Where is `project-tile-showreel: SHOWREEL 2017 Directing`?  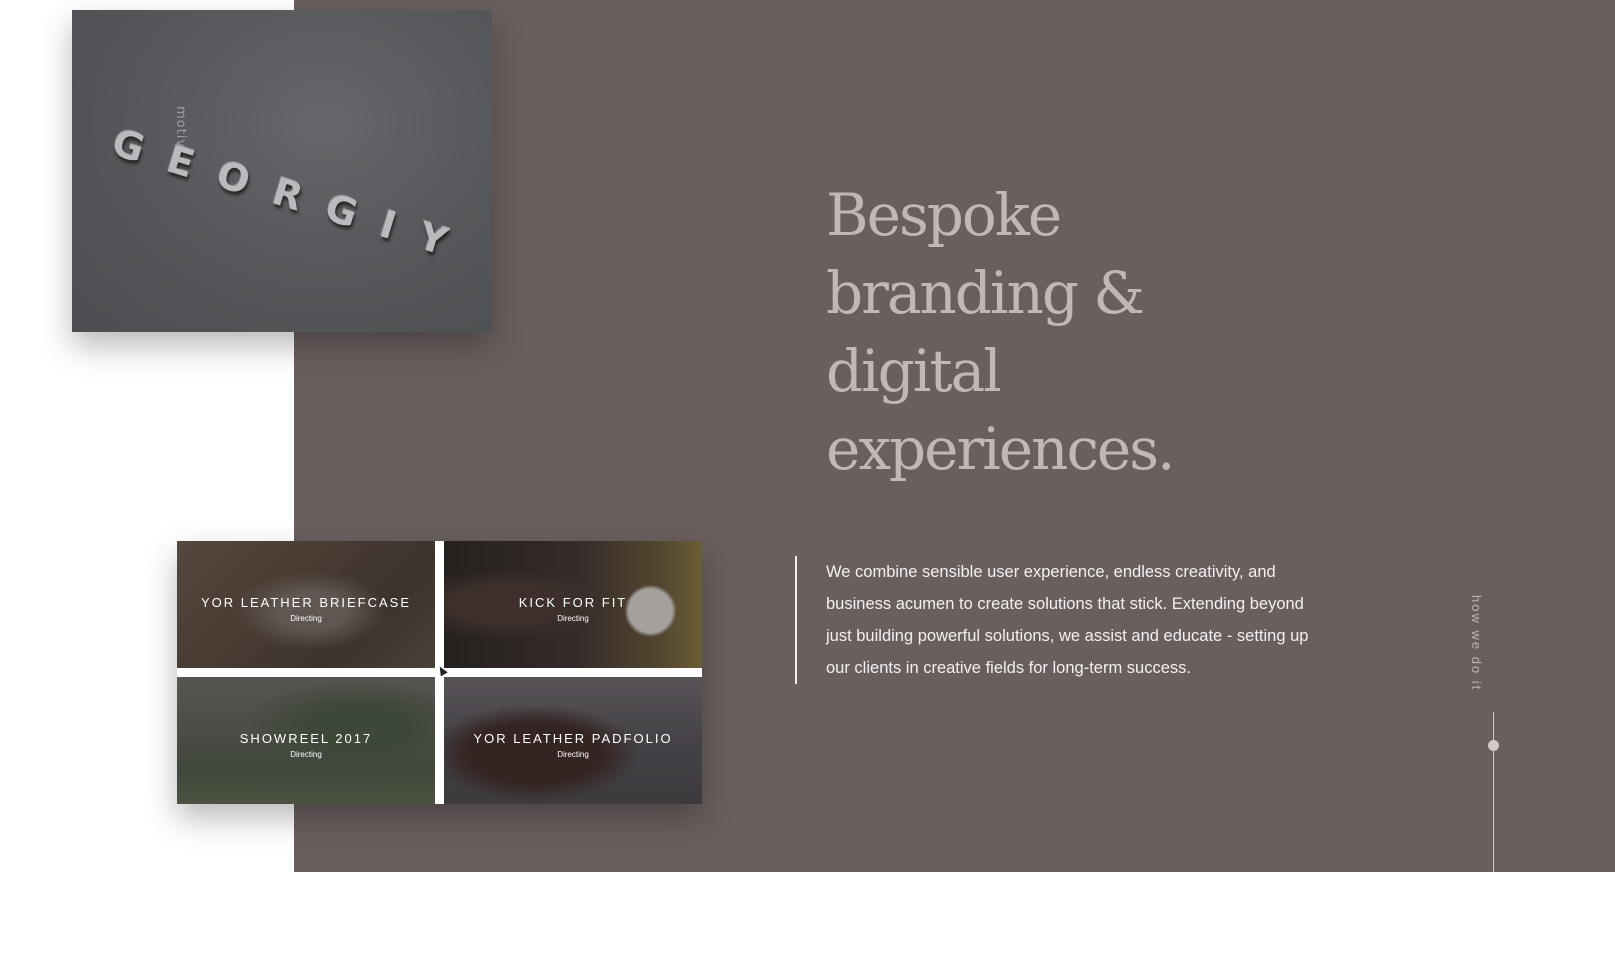 project-tile-showreel: SHOWREEL 2017 Directing is located at coordinates (306, 740).